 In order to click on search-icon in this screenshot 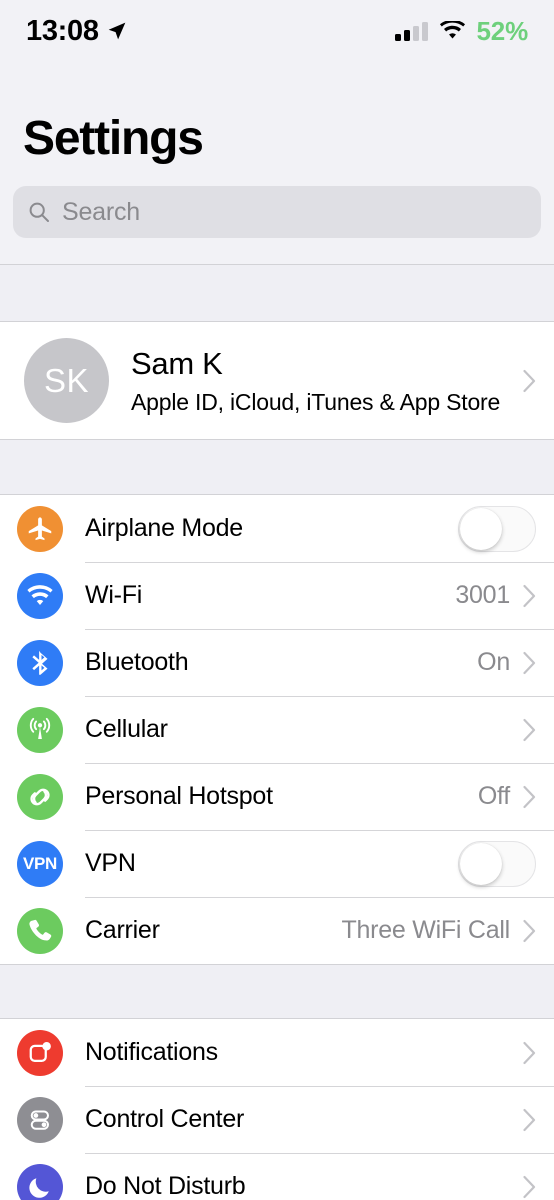, I will do `click(39, 212)`.